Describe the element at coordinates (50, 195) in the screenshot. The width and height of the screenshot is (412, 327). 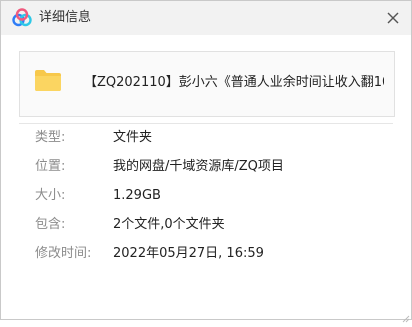
I see `property-label: 大小:` at that location.